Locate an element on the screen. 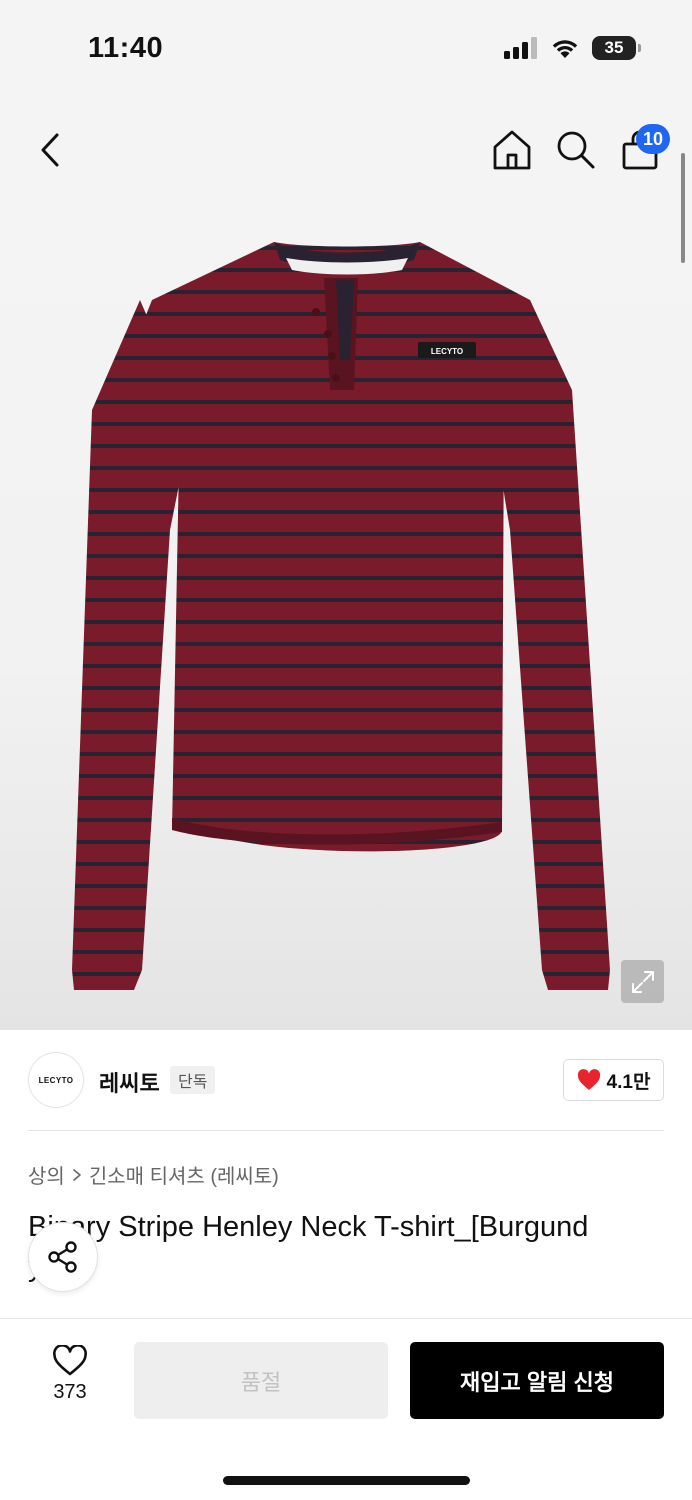 This screenshot has height=1500, width=692. status-bar: 11:40 35 is located at coordinates (346, 50).